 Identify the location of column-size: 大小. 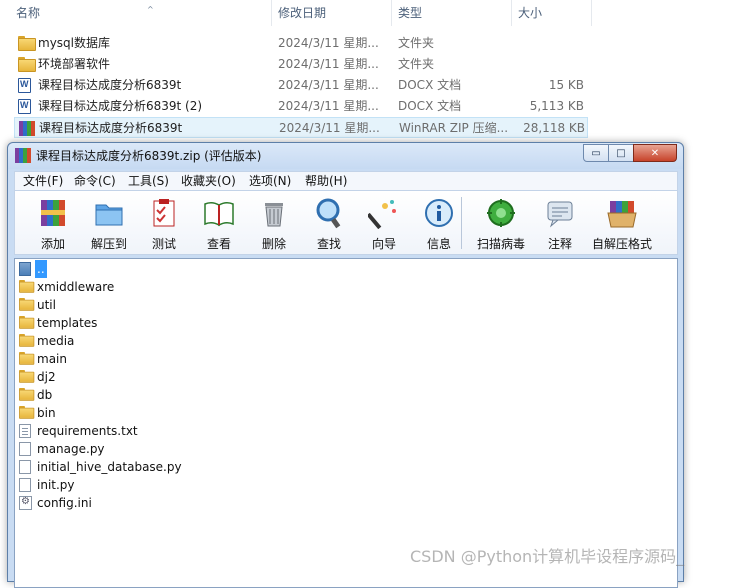
(552, 13).